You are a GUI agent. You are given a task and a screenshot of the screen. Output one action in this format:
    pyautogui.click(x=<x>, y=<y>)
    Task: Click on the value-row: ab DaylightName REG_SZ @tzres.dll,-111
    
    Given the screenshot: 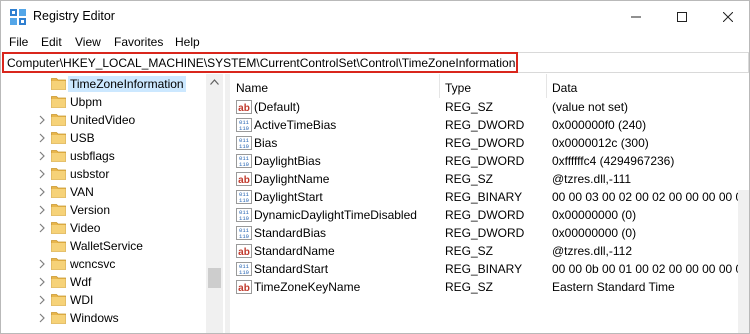 What is the action you would take?
    pyautogui.click(x=489, y=179)
    